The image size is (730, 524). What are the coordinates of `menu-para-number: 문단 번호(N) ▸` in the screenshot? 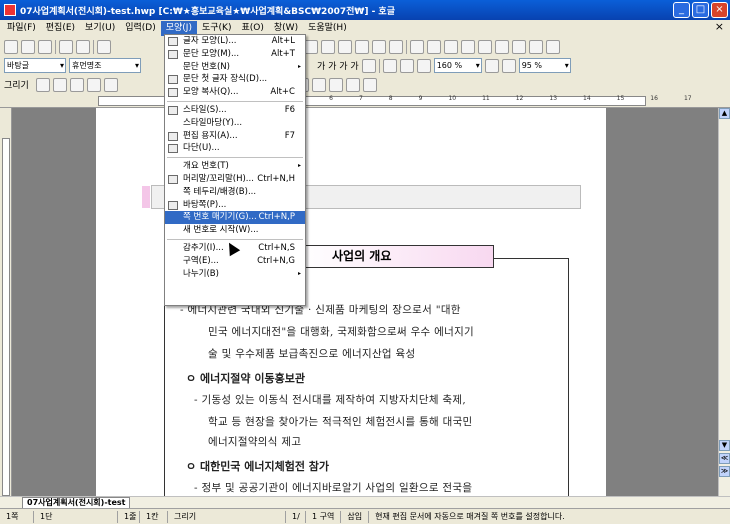 It's located at (235, 67).